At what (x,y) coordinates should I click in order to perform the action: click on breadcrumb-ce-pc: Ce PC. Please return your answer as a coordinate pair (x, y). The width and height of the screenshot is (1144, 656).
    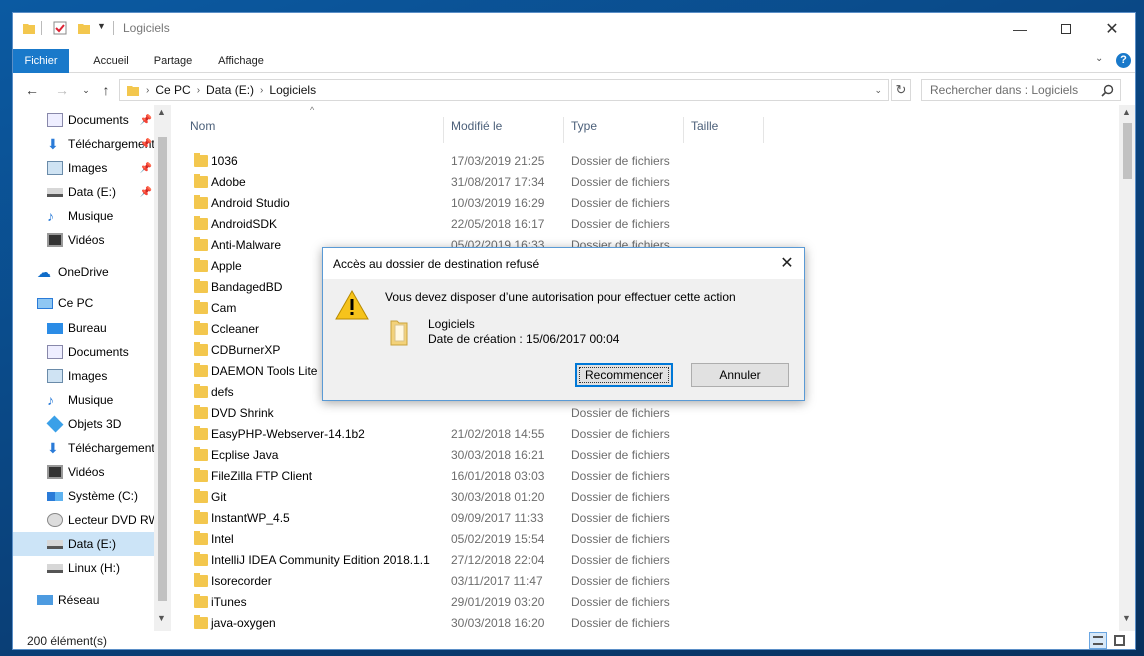
    Looking at the image, I should click on (172, 90).